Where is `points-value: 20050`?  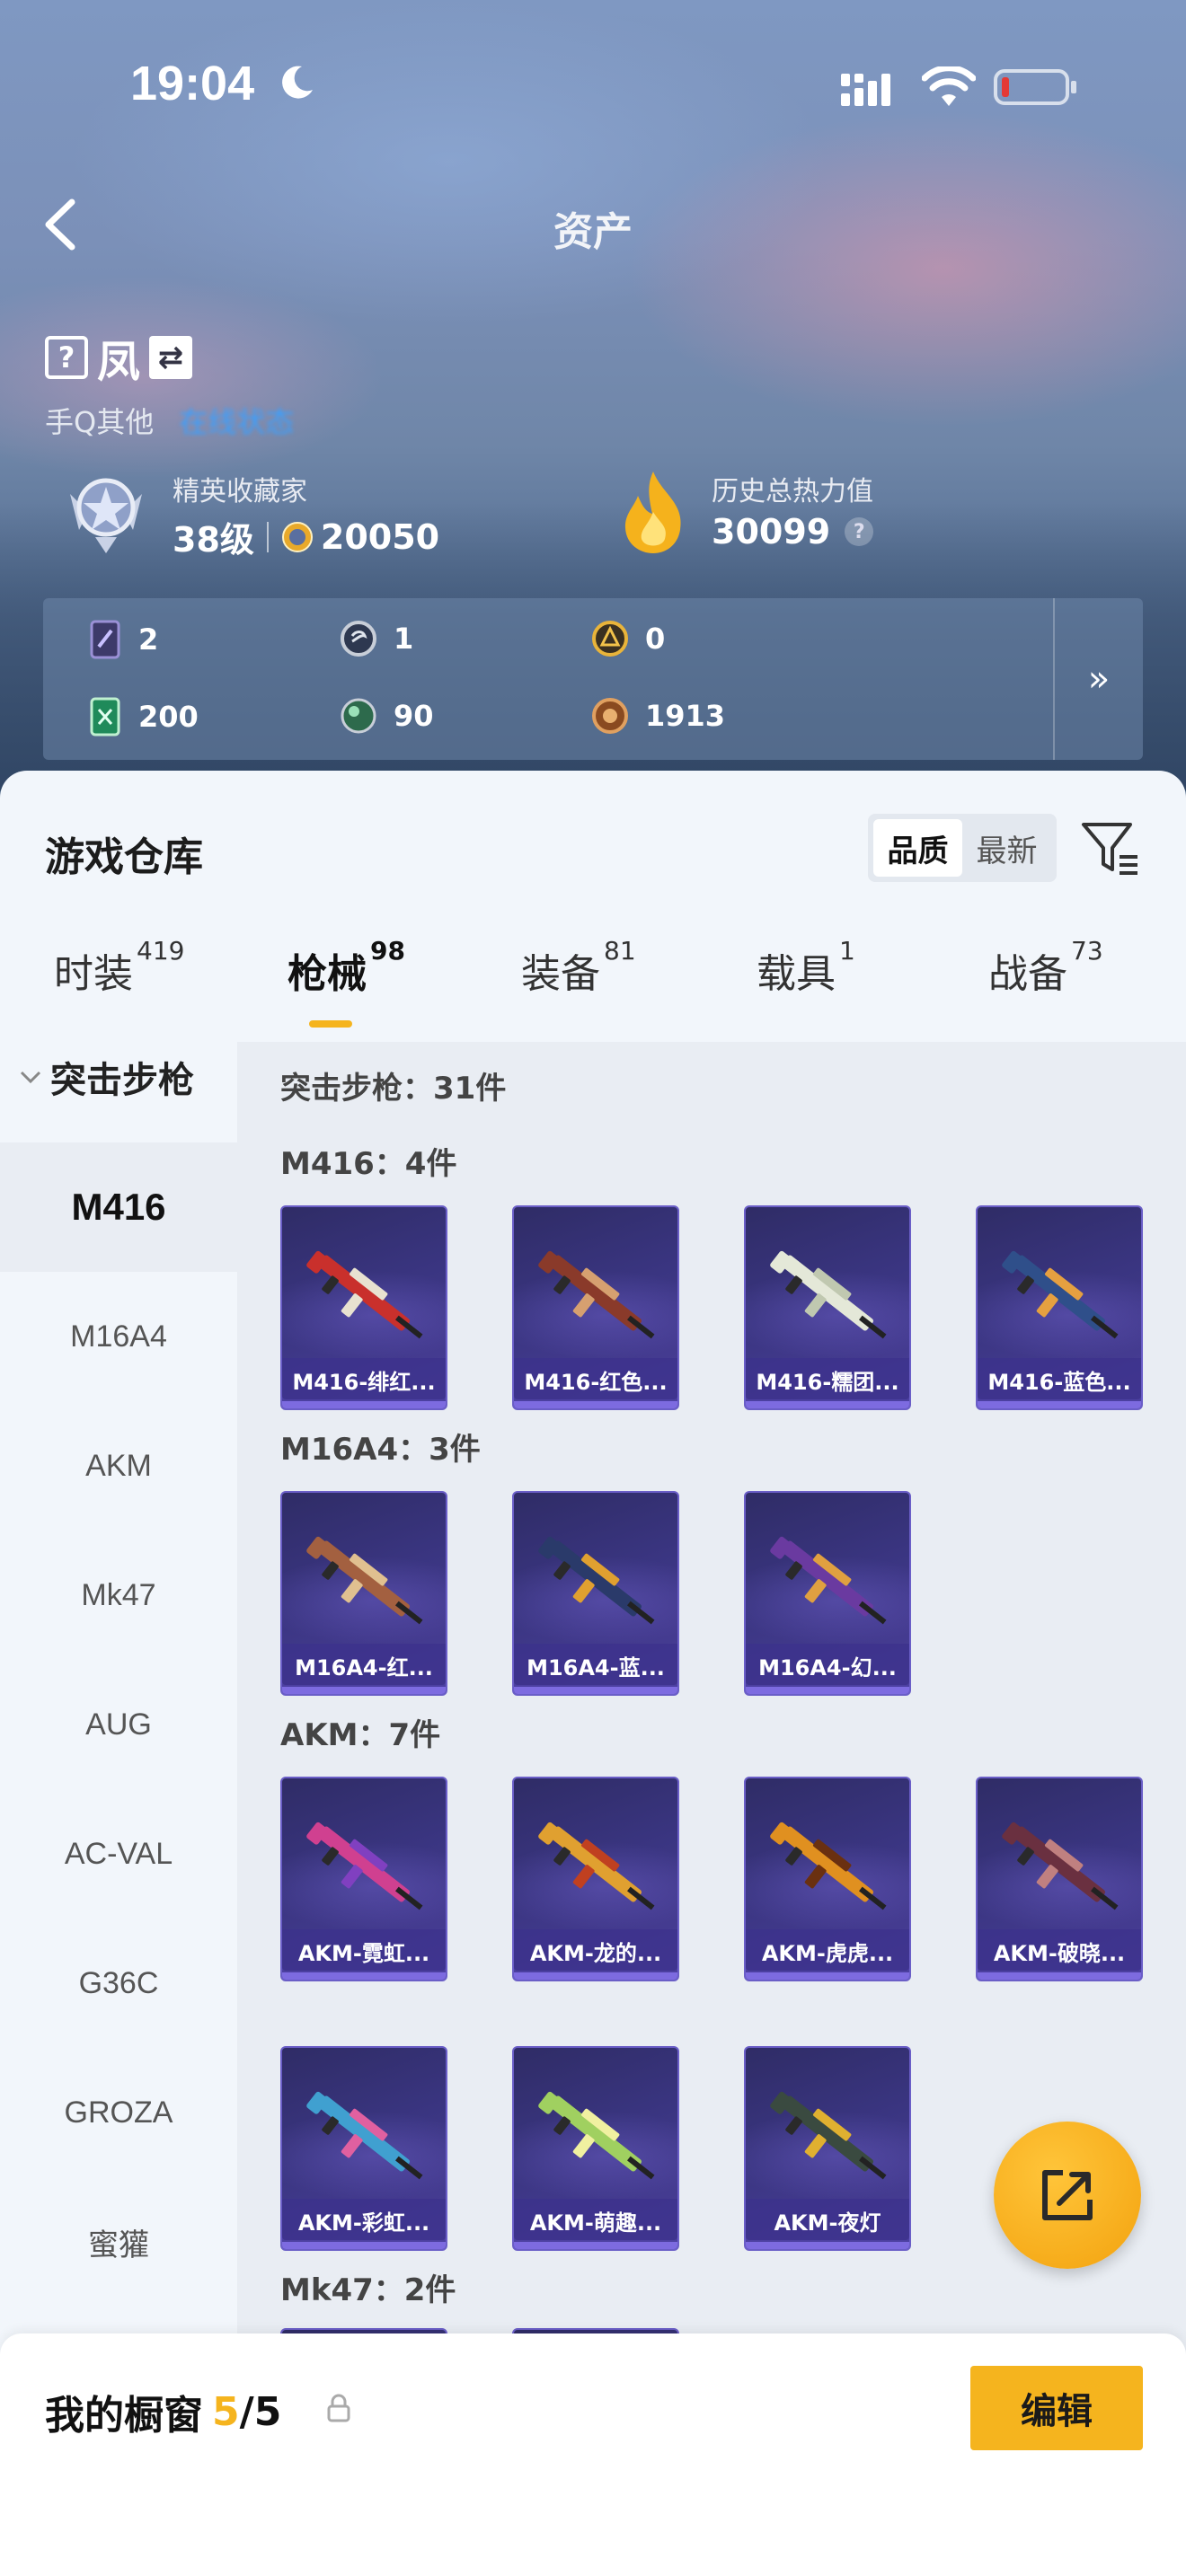 points-value: 20050 is located at coordinates (380, 536).